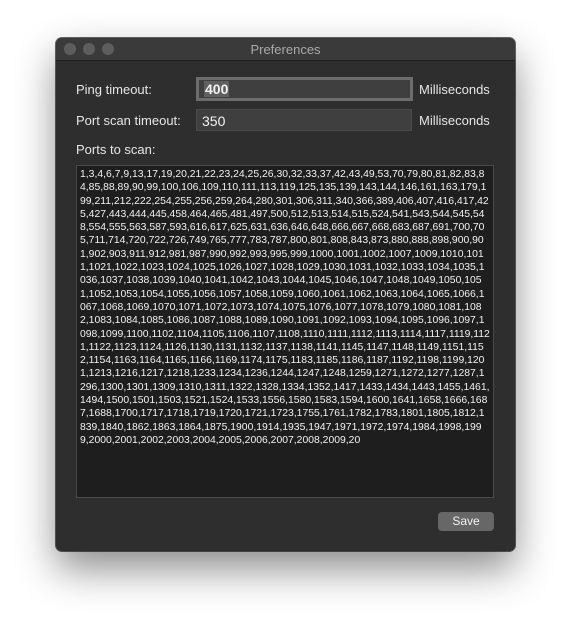 Image resolution: width=571 pixels, height=626 pixels. What do you see at coordinates (114, 89) in the screenshot?
I see `ping-timeout-label: Ping timeout:` at bounding box center [114, 89].